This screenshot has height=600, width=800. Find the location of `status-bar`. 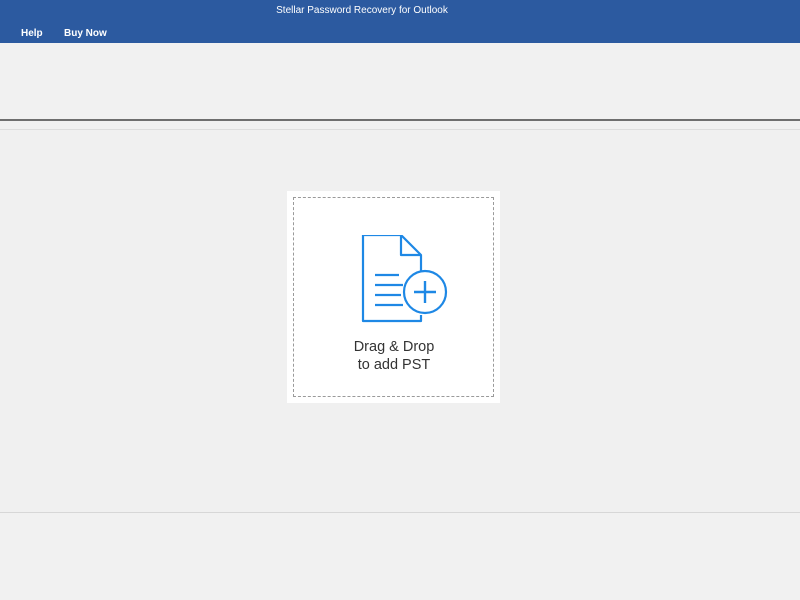

status-bar is located at coordinates (400, 556).